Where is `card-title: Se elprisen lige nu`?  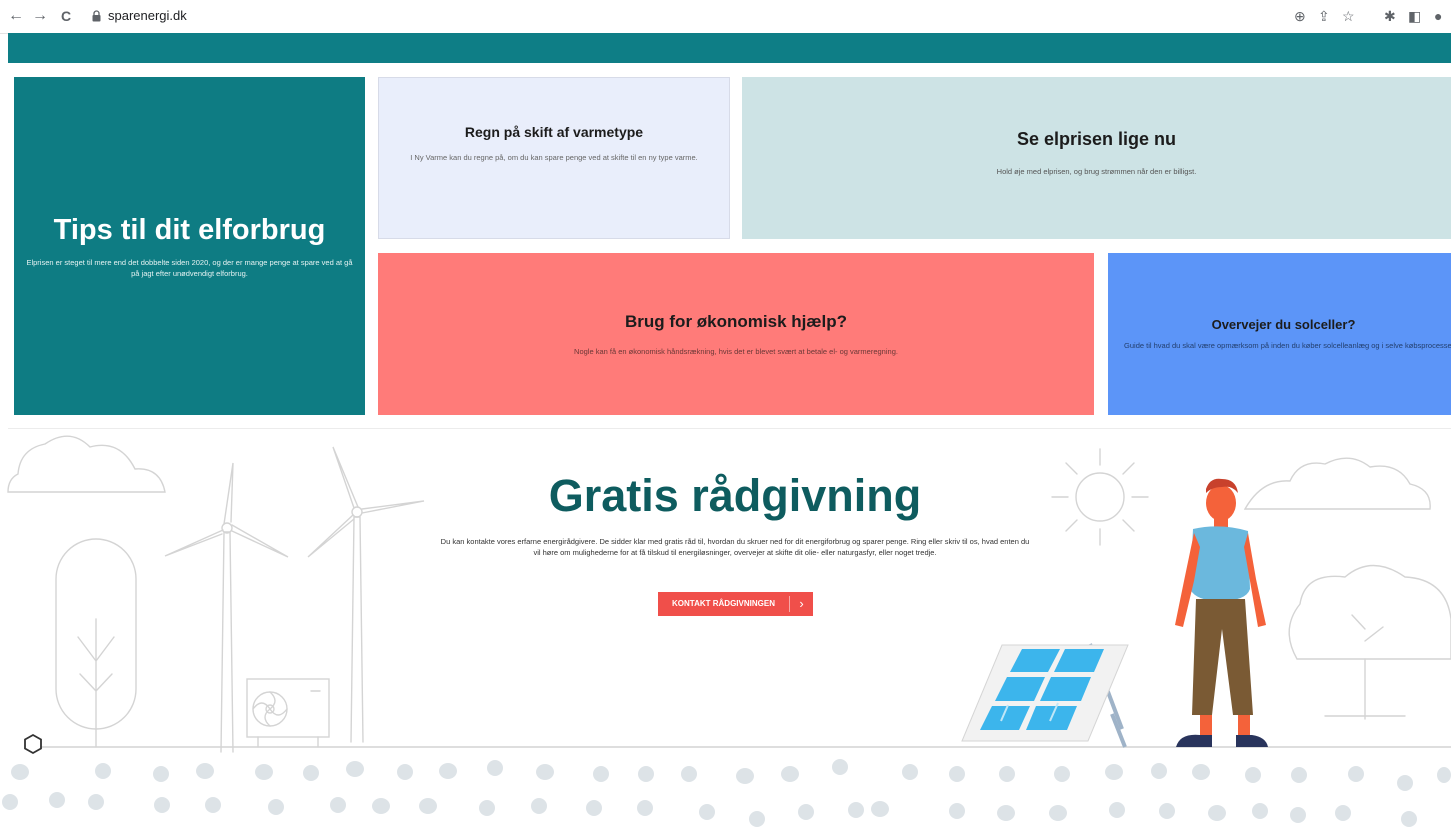
card-title: Se elprisen lige nu is located at coordinates (1096, 139).